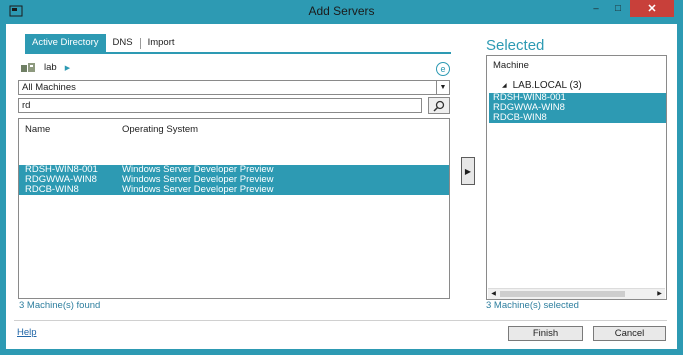 This screenshot has height=355, width=683. Describe the element at coordinates (60, 305) in the screenshot. I see `results-count: 3 Machine(s) found` at that location.